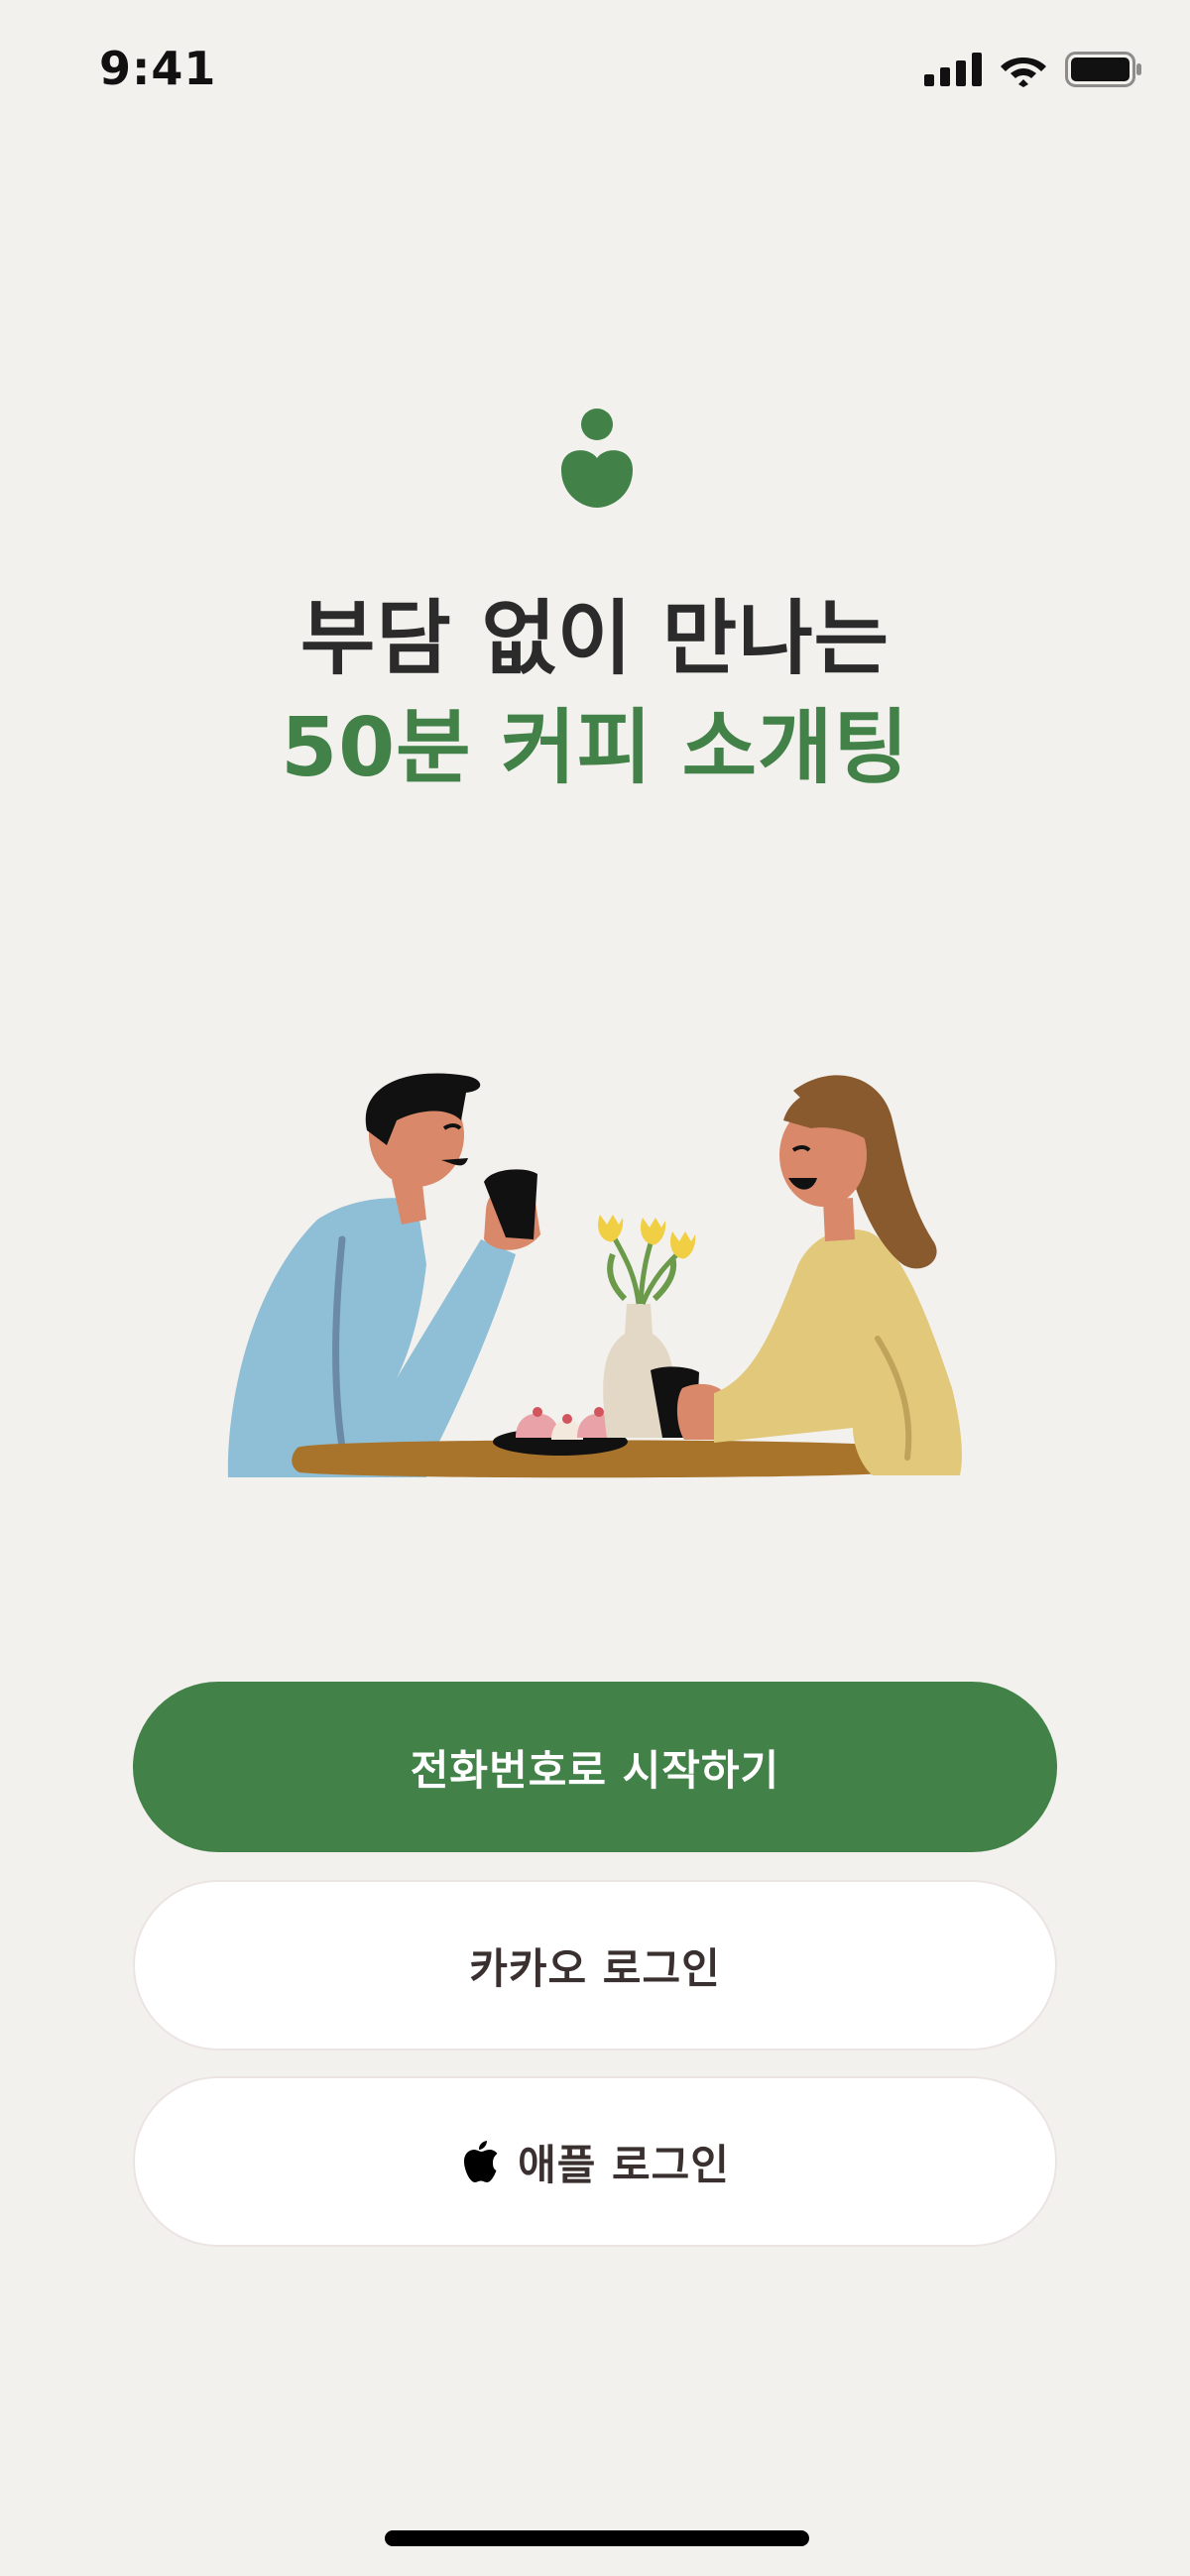  I want to click on headline-line1: 부담 없이 만나는, so click(595, 639).